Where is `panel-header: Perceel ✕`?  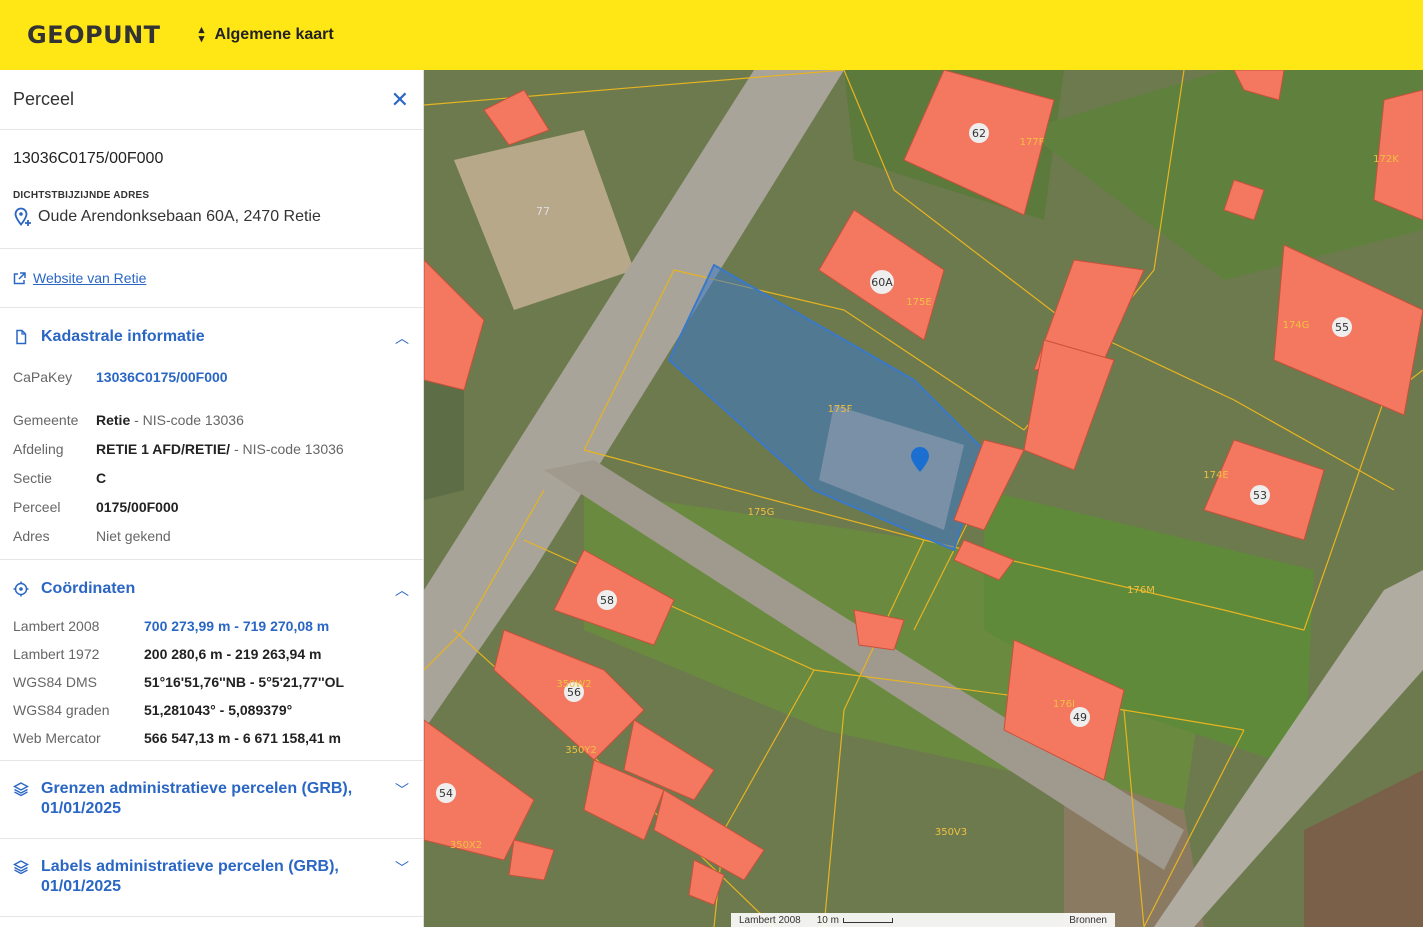
panel-header: Perceel ✕ is located at coordinates (211, 100).